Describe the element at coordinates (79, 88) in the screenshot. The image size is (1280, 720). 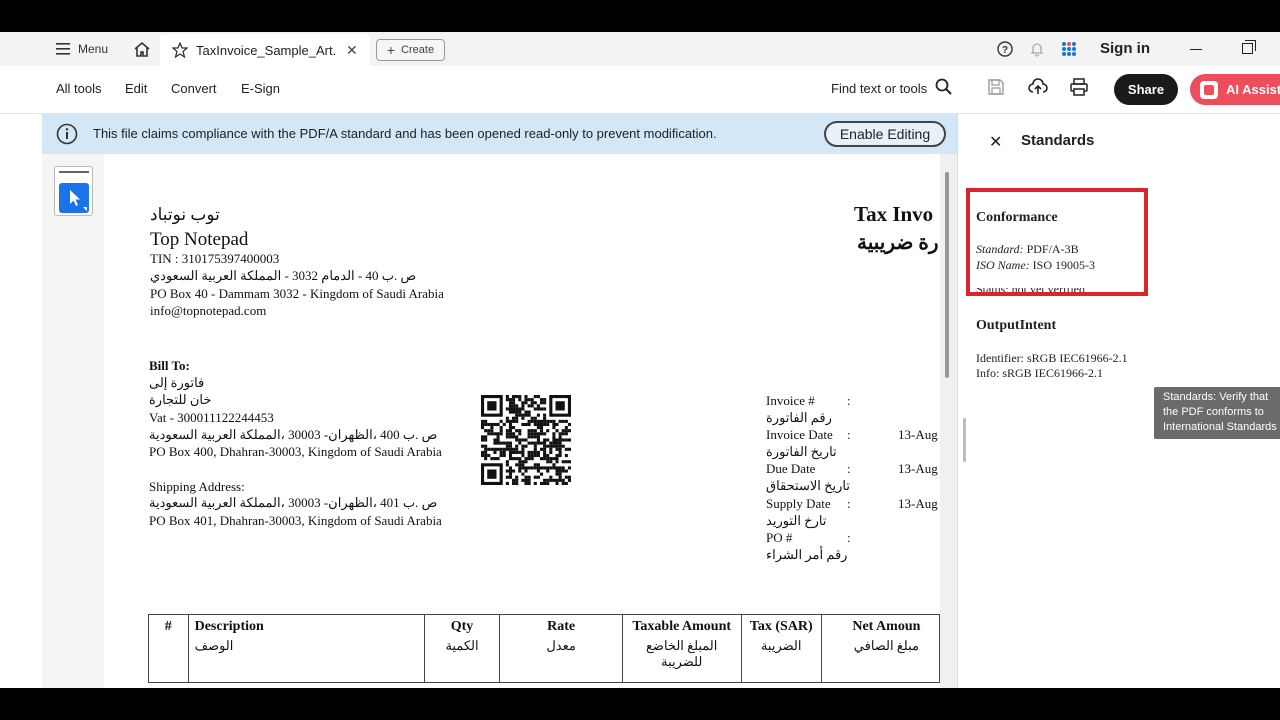
I see `toolbar-all-tools: All tools` at that location.